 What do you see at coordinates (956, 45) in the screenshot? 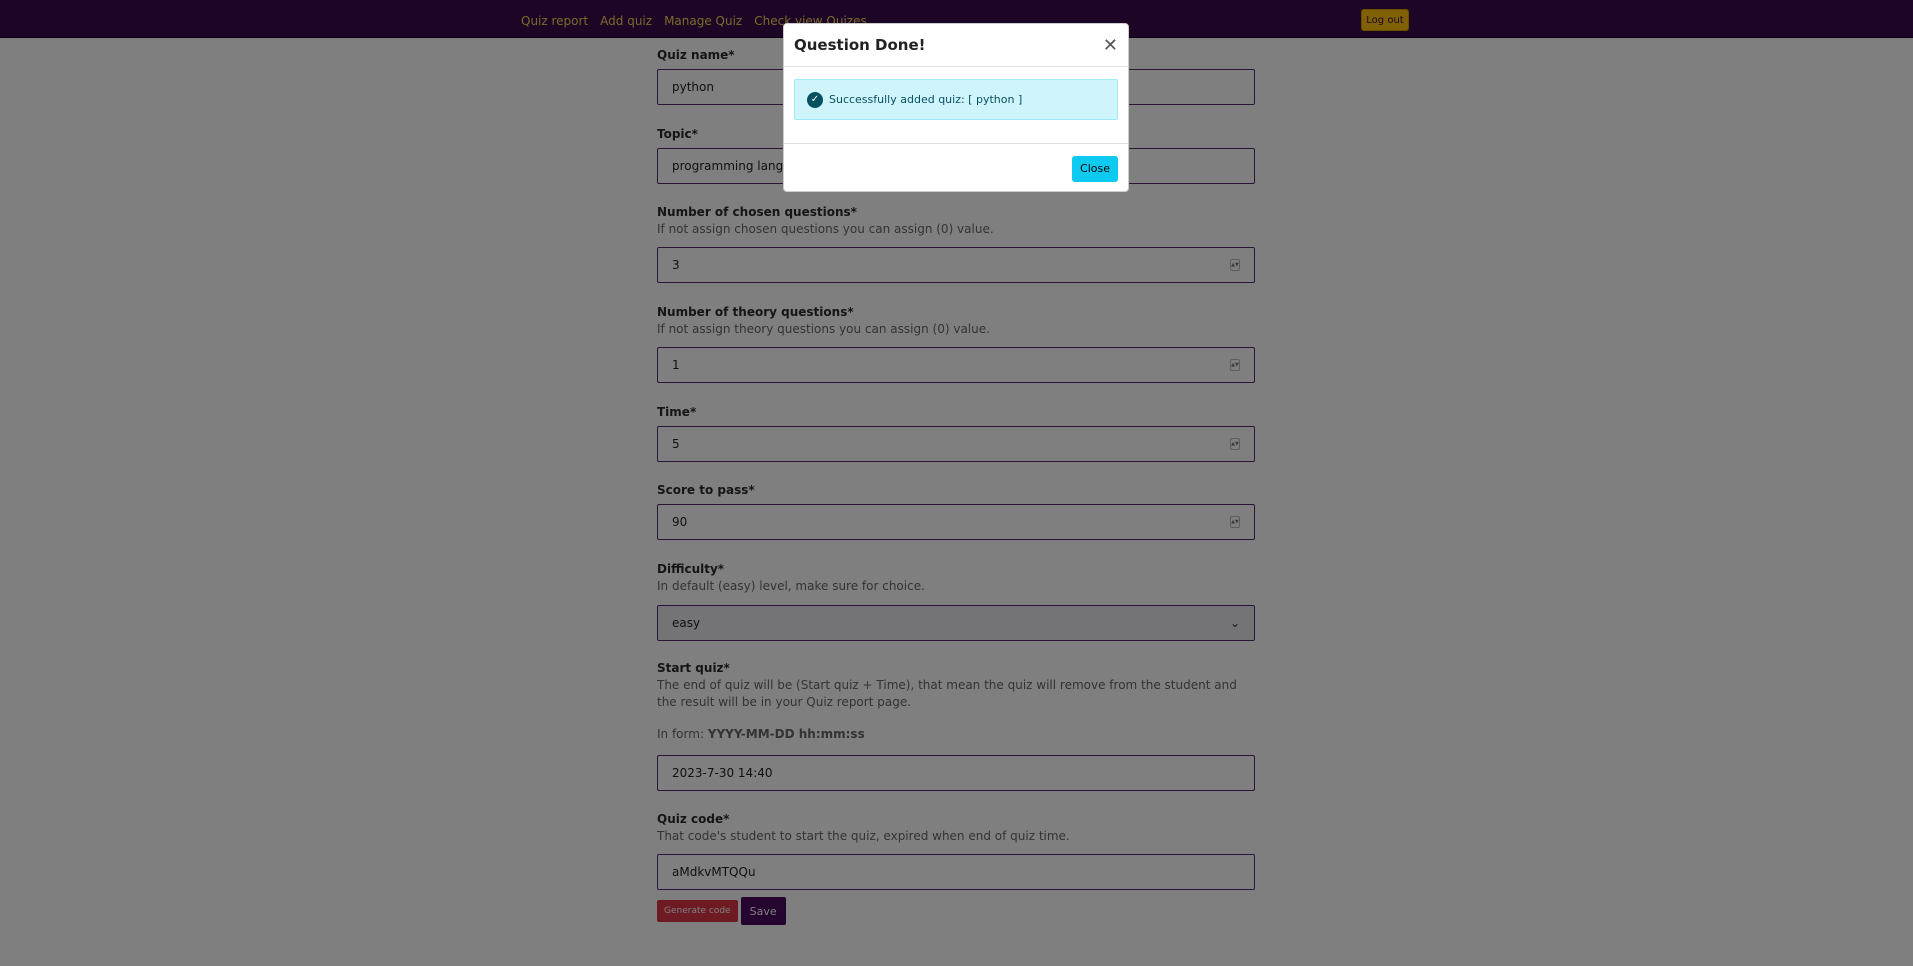
I see `modal-header: Question Done! ✕` at bounding box center [956, 45].